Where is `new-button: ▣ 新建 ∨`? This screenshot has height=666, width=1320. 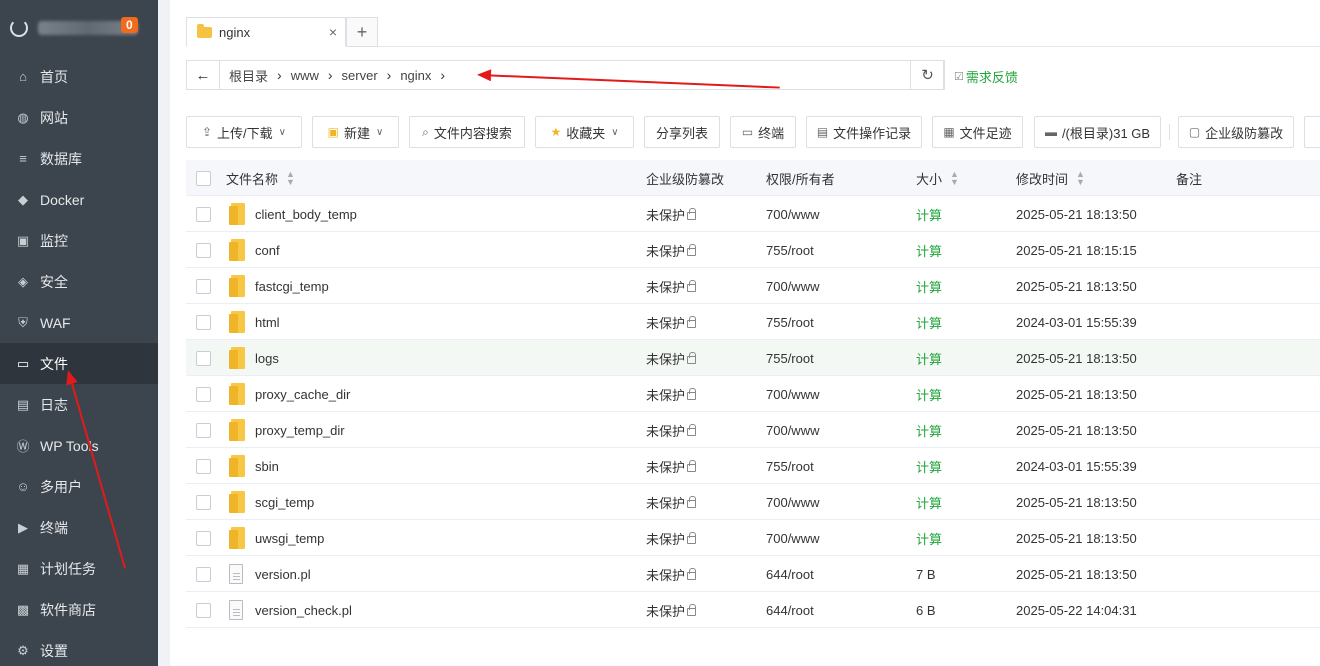 new-button: ▣ 新建 ∨ is located at coordinates (355, 132).